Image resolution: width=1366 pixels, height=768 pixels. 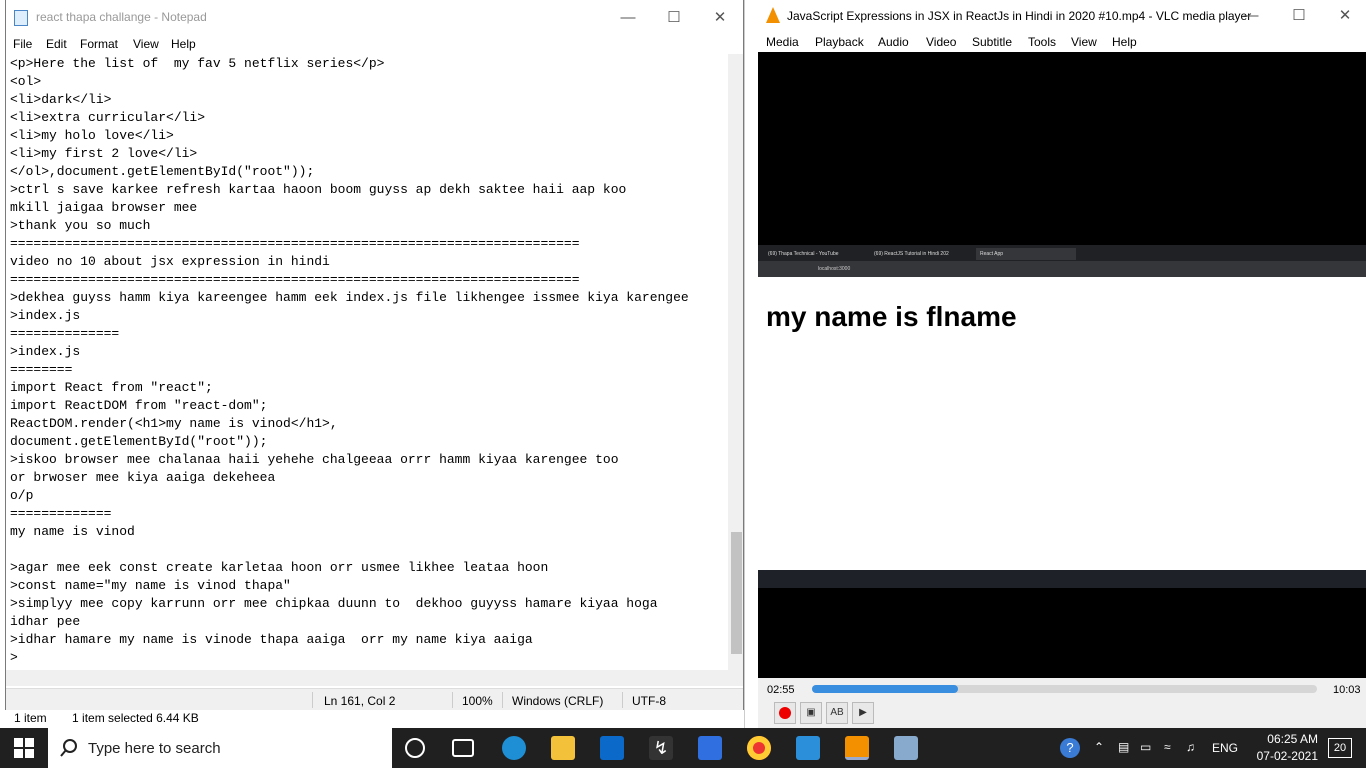 I want to click on mail-icon, so click(x=612, y=748).